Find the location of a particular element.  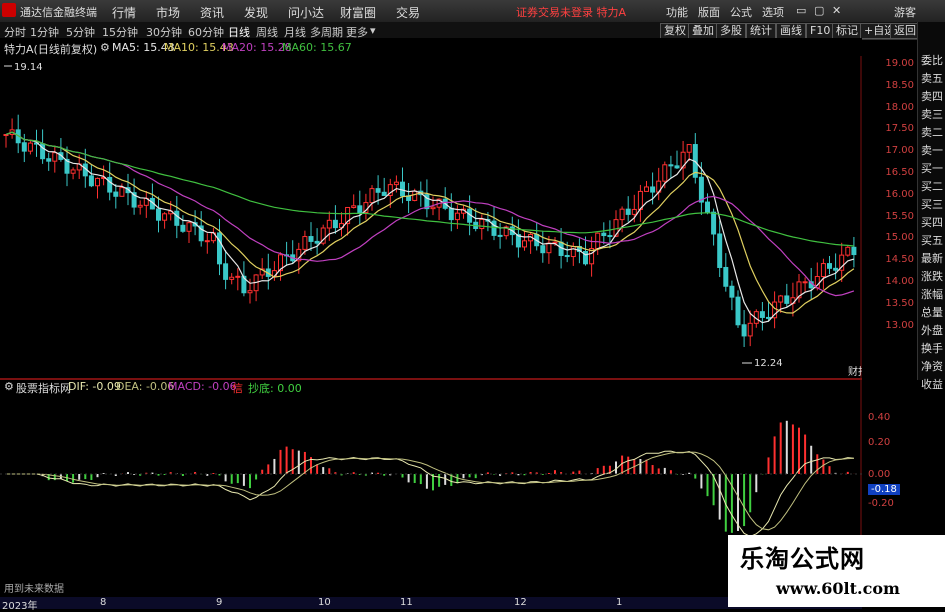

side-field: 买四 is located at coordinates (932, 222).